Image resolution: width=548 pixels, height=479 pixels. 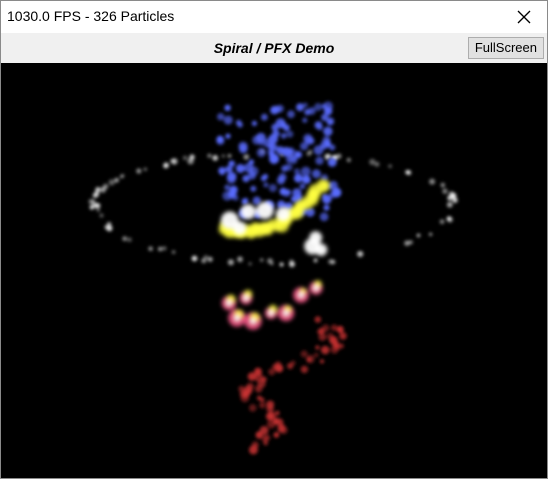 I want to click on demo-title: Spiral / PFX Demo, so click(x=274, y=48).